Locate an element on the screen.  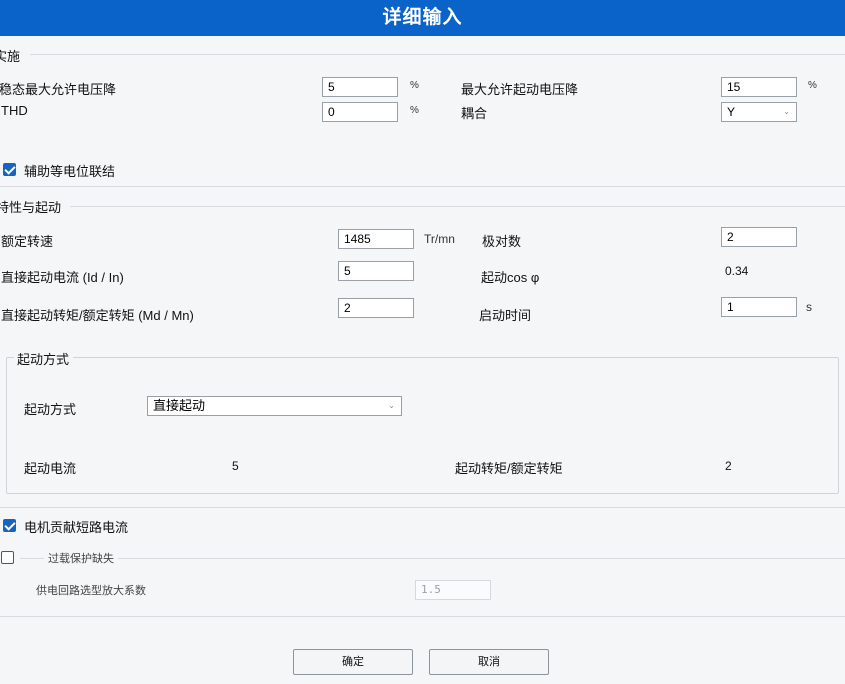
start-current-value: 5 is located at coordinates (235, 466).